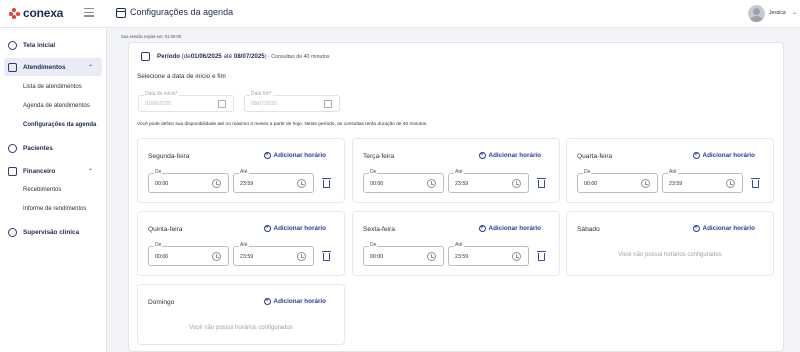 The width and height of the screenshot is (800, 352). What do you see at coordinates (59, 125) in the screenshot?
I see `sidebar-subitem-configuracoes: Configurações da agenda` at bounding box center [59, 125].